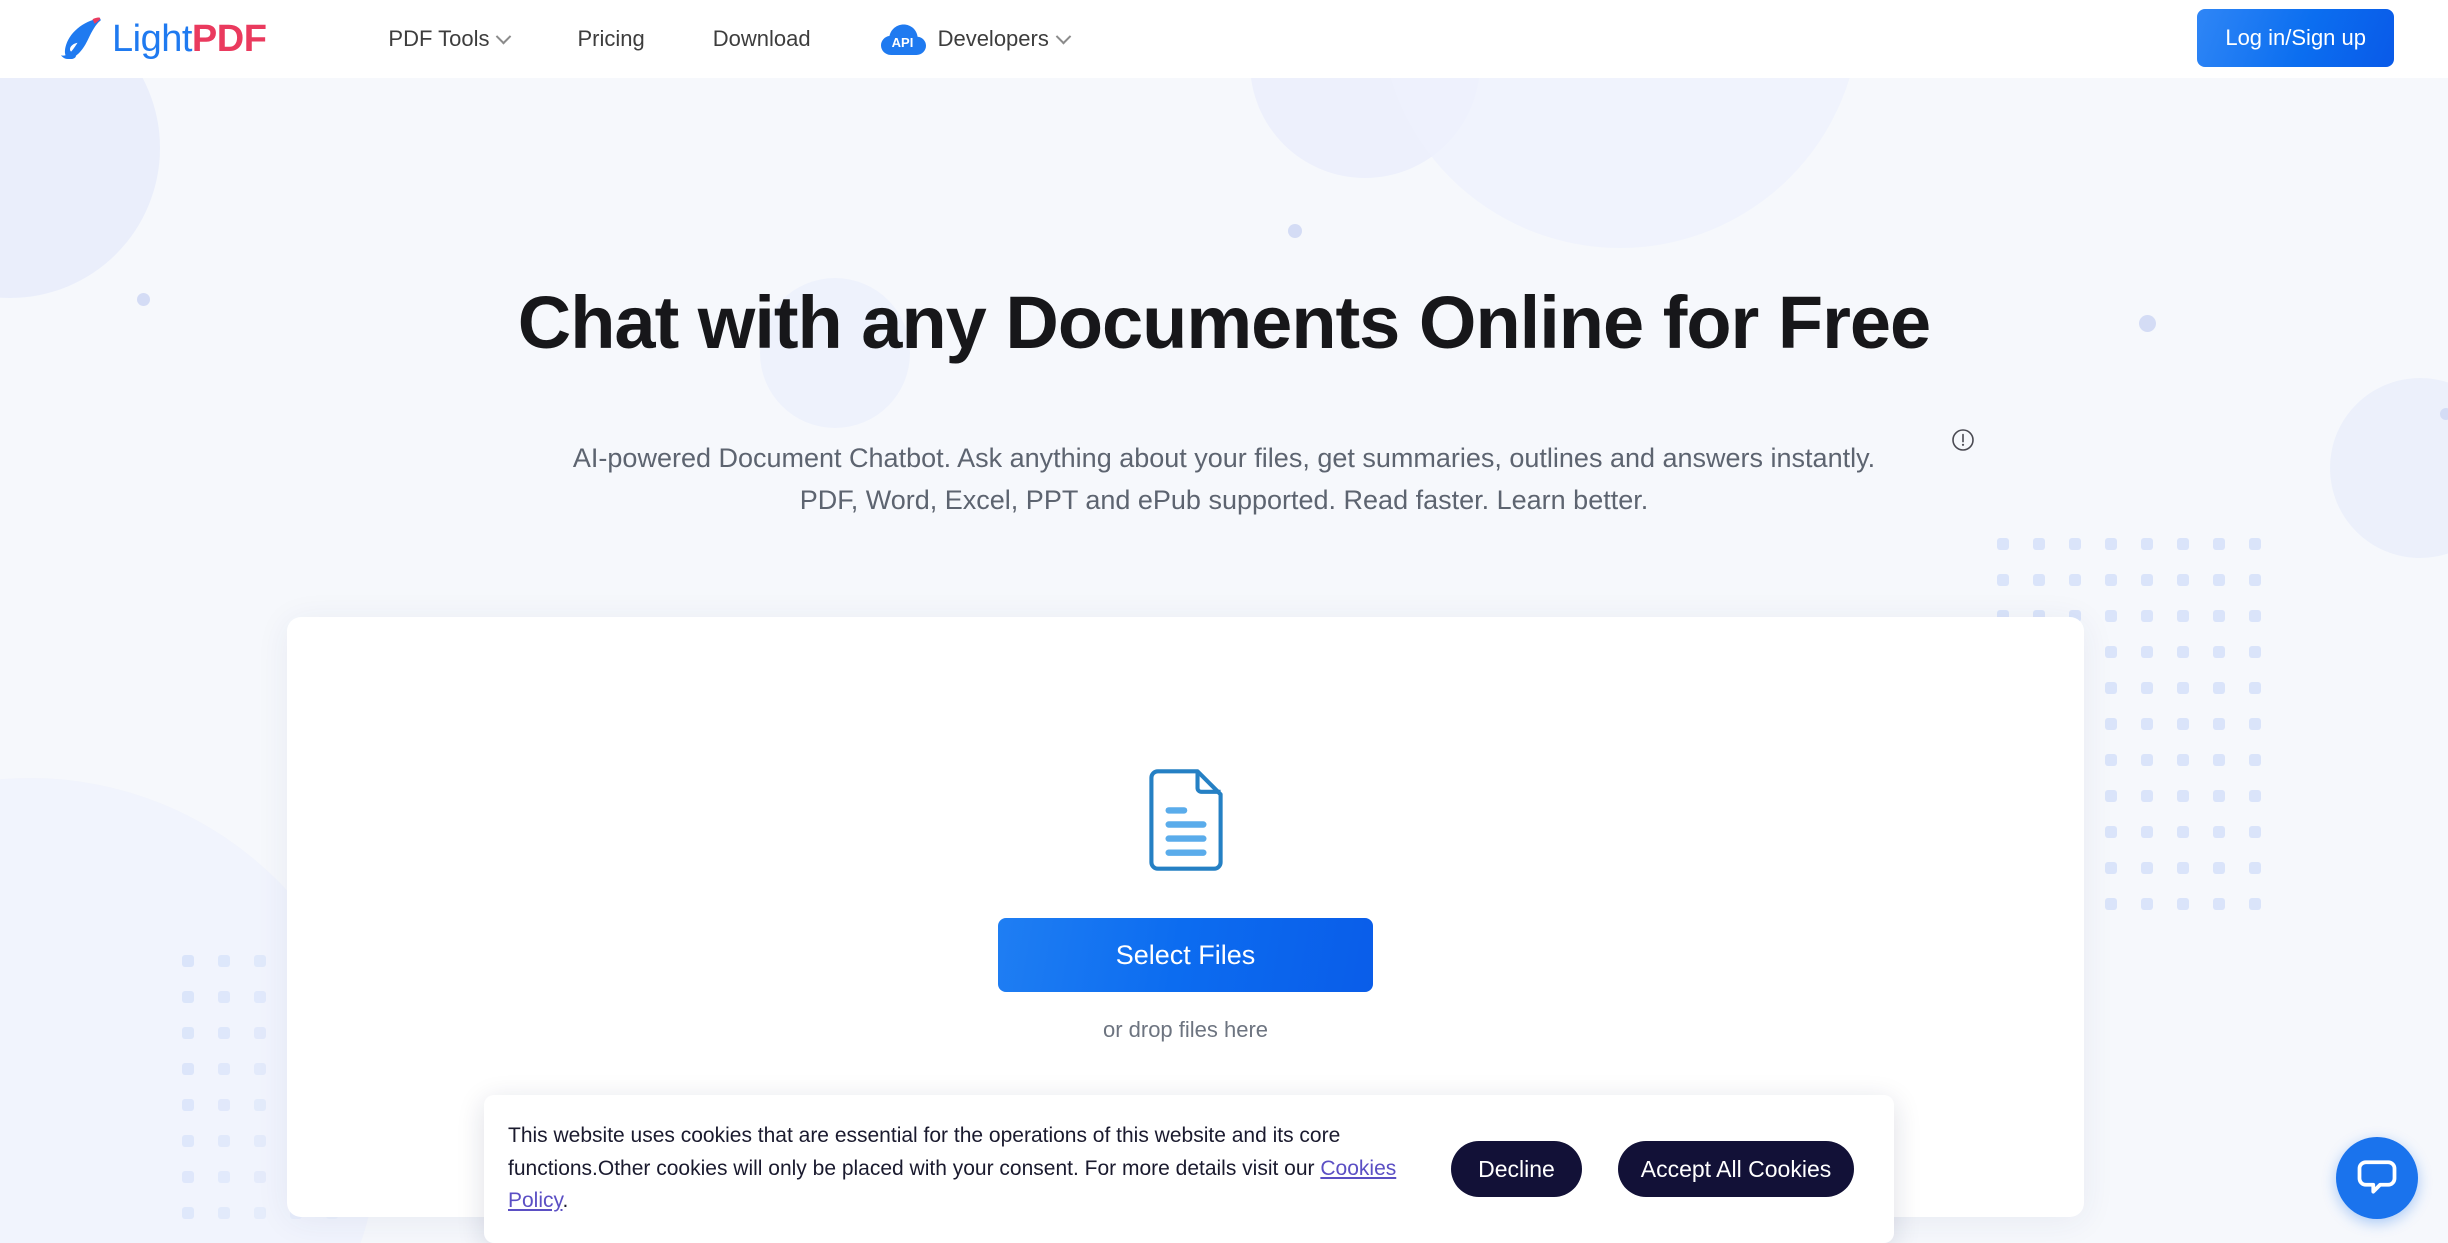 The height and width of the screenshot is (1243, 2448). Describe the element at coordinates (993, 38) in the screenshot. I see `nav-item-label: Developers` at that location.